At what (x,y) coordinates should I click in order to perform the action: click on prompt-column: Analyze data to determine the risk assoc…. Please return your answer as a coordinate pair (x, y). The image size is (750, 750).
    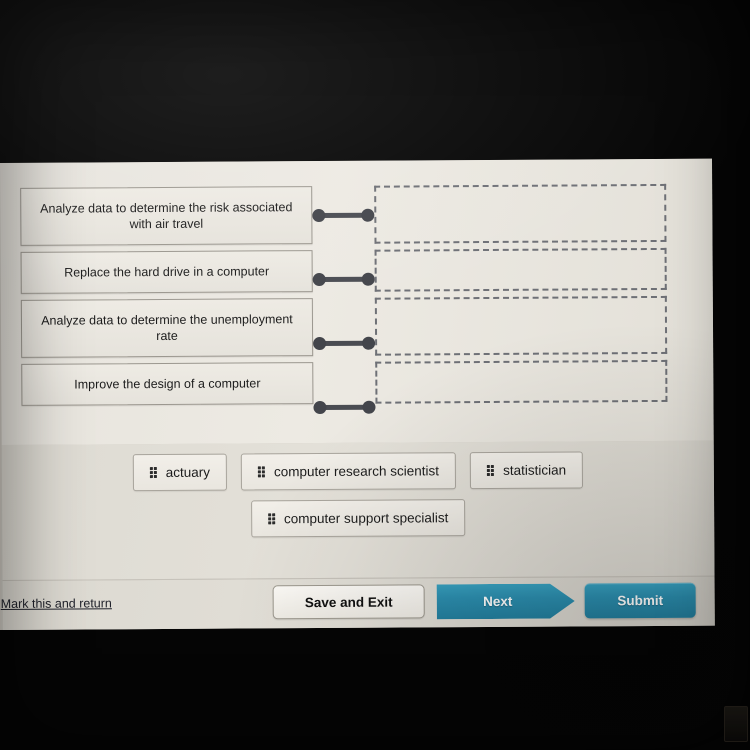
    Looking at the image, I should click on (167, 299).